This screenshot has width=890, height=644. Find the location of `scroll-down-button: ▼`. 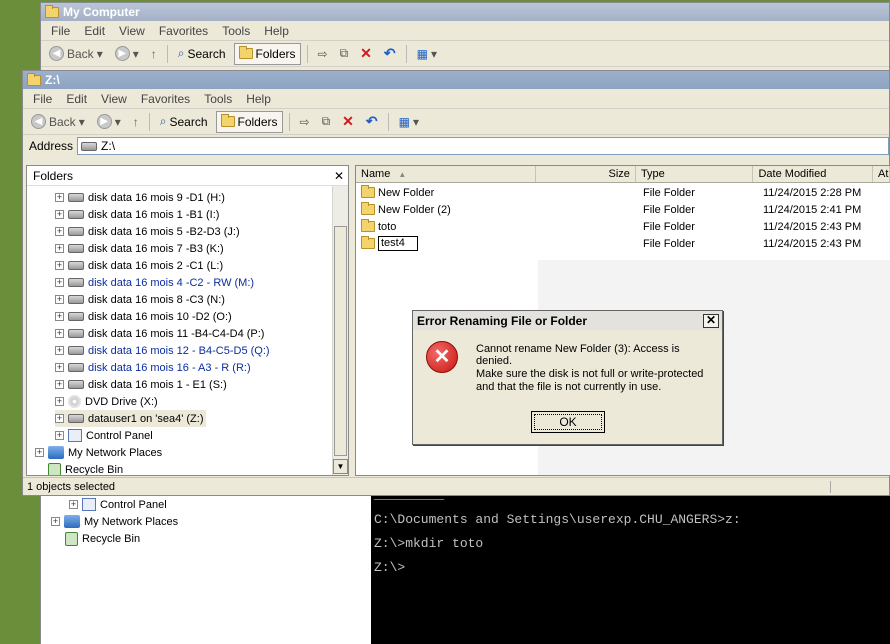

scroll-down-button: ▼ is located at coordinates (340, 466).